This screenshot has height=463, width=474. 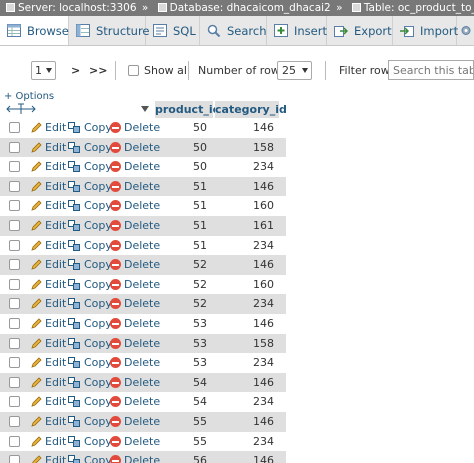 I want to click on column-header-product-id: product_id, so click(x=187, y=109).